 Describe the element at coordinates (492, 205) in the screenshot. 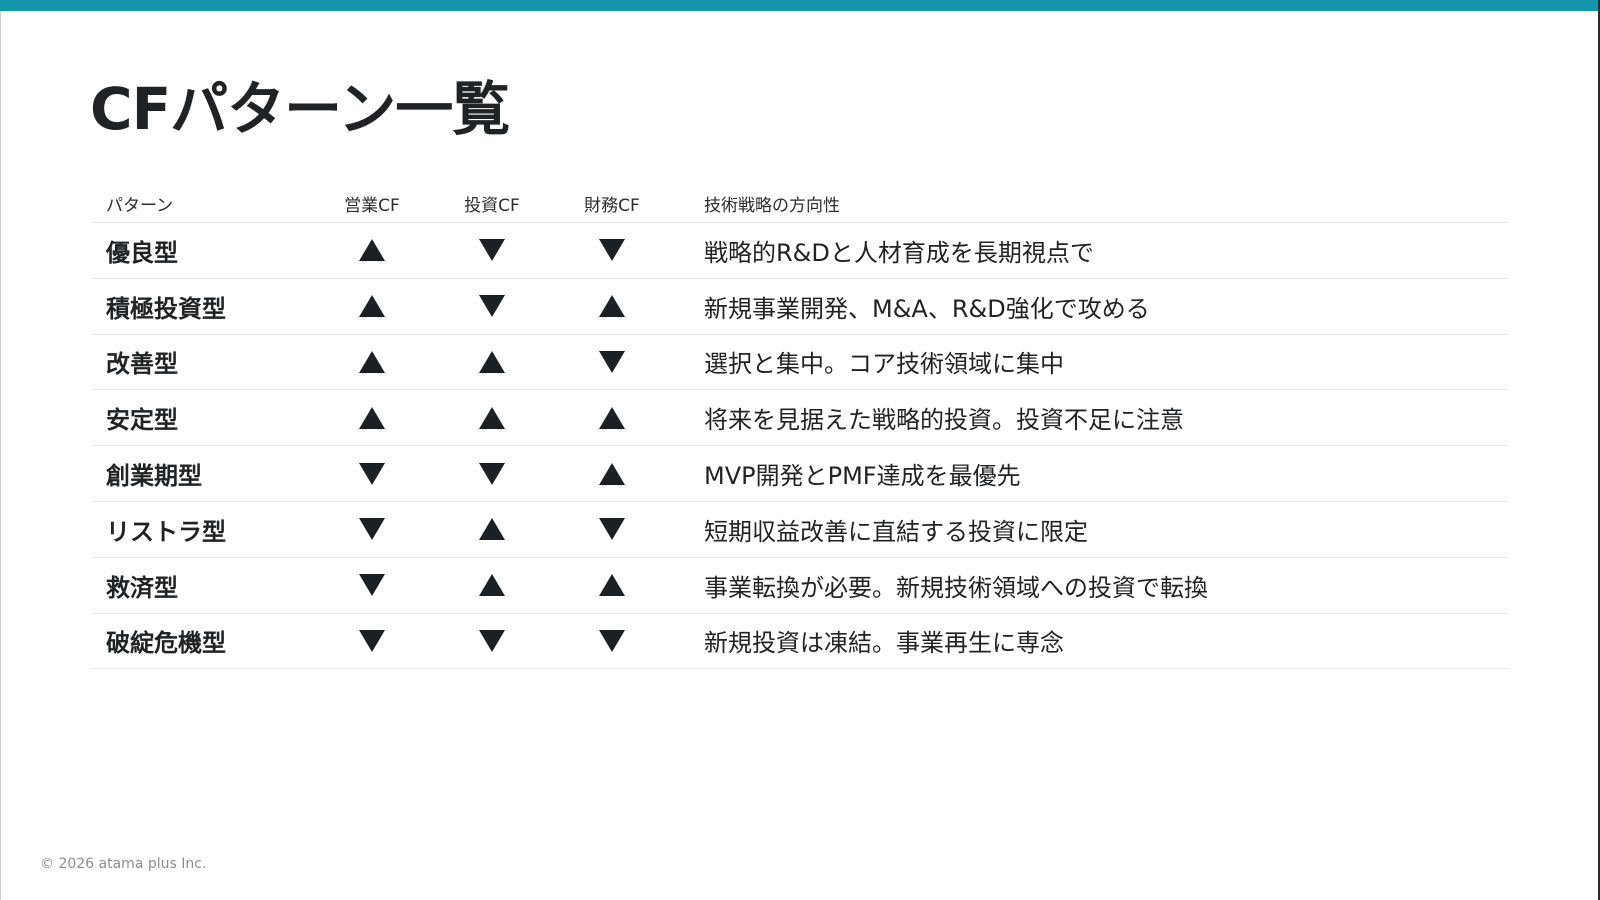

I see `header-investing-cf: 投資CF` at that location.